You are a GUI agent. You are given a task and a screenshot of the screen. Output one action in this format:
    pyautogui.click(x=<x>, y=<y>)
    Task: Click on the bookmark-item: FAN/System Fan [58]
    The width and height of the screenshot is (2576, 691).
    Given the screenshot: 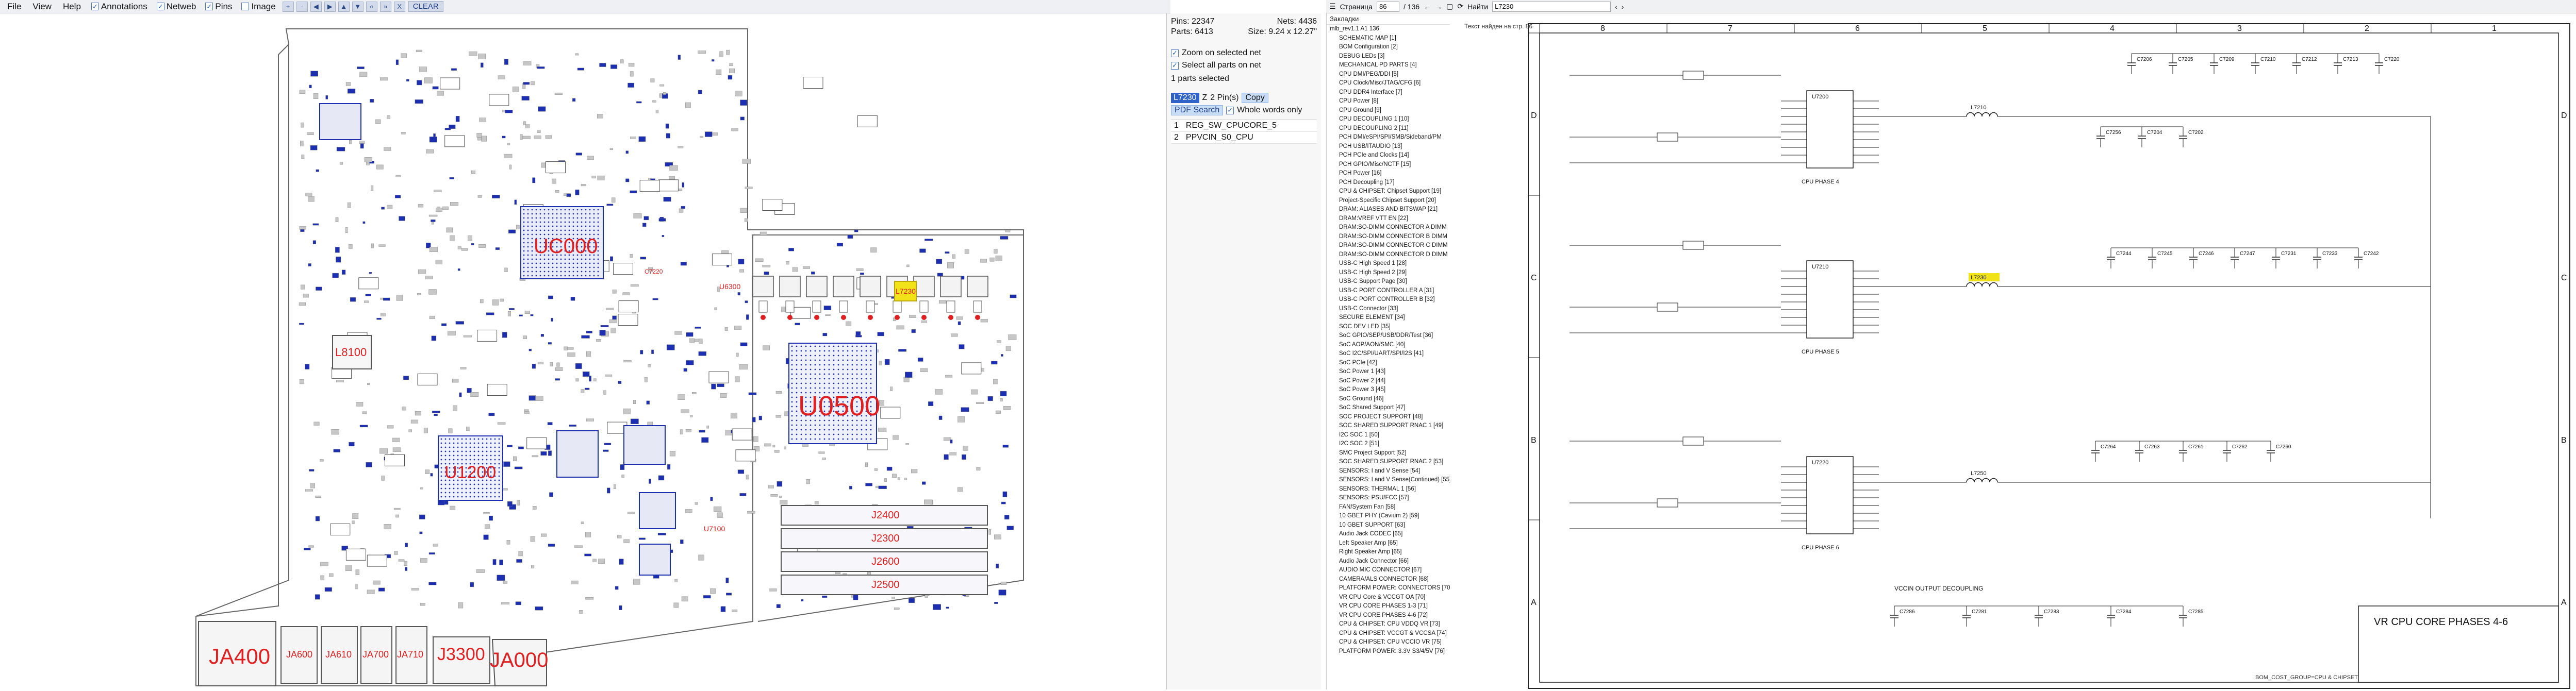 What is the action you would take?
    pyautogui.click(x=1388, y=507)
    